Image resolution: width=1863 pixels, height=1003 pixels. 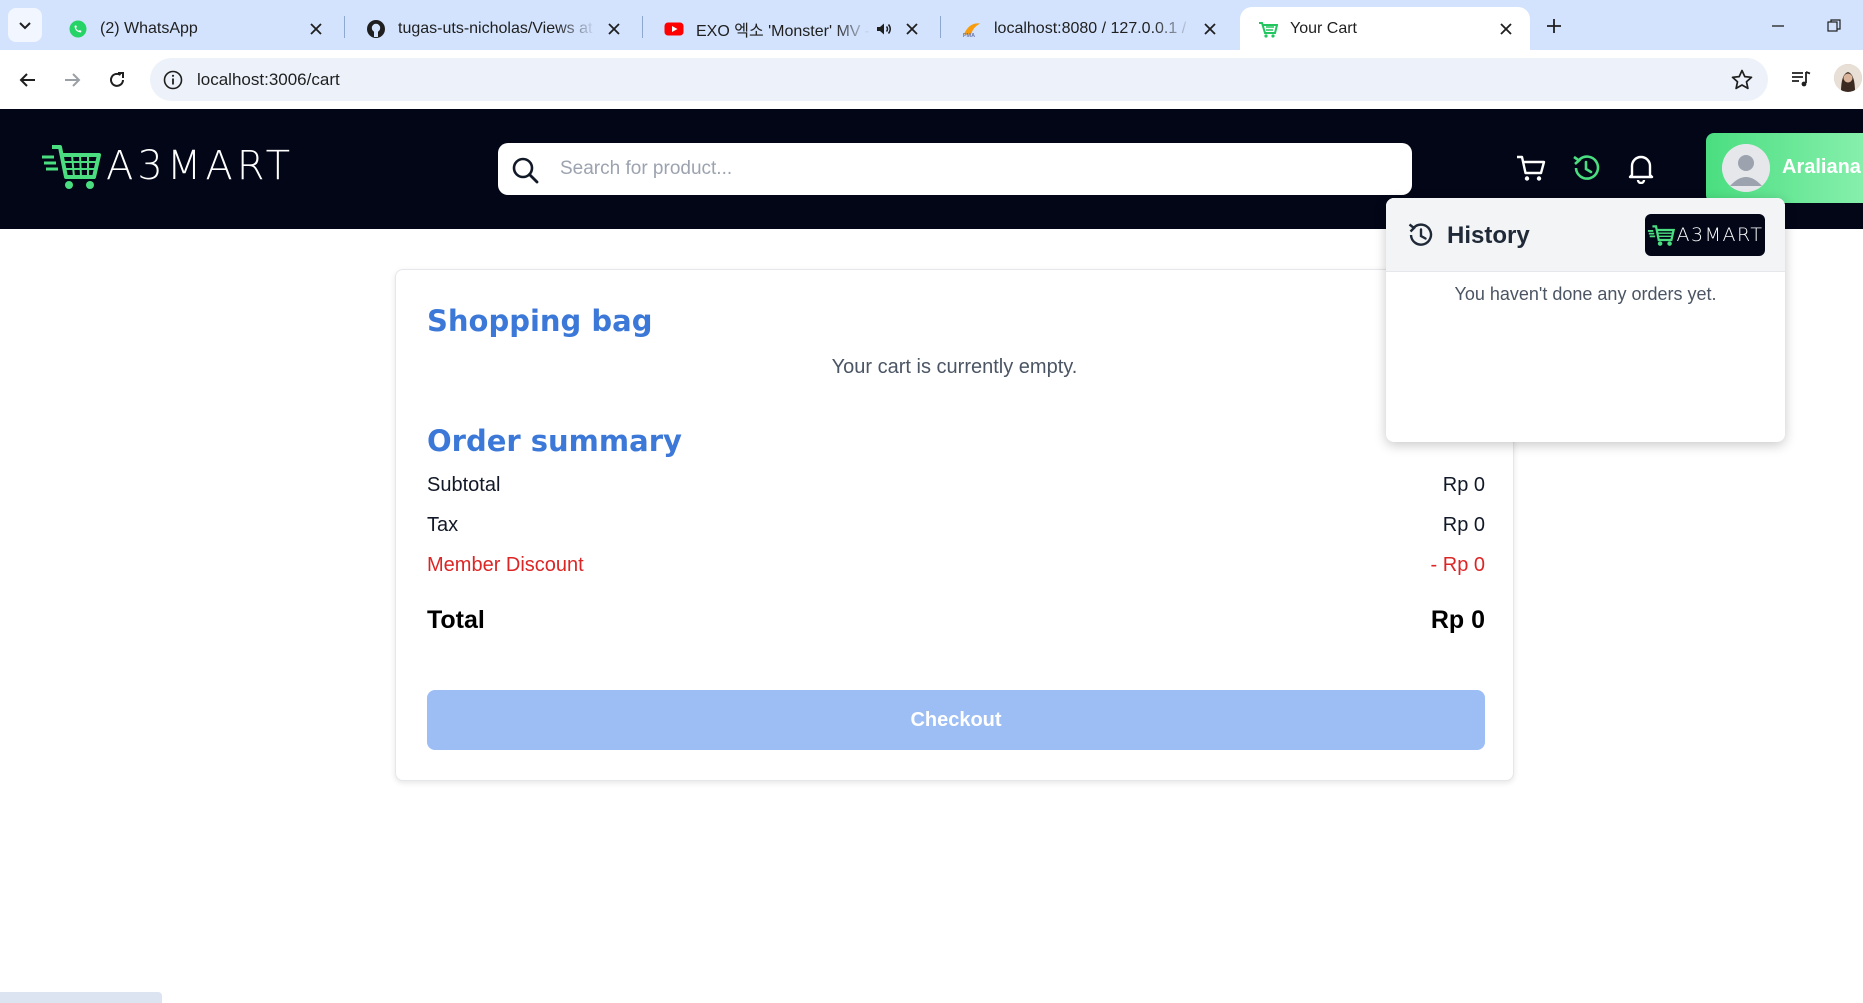 I want to click on member-discount-value: - Rp 0, so click(x=1457, y=565).